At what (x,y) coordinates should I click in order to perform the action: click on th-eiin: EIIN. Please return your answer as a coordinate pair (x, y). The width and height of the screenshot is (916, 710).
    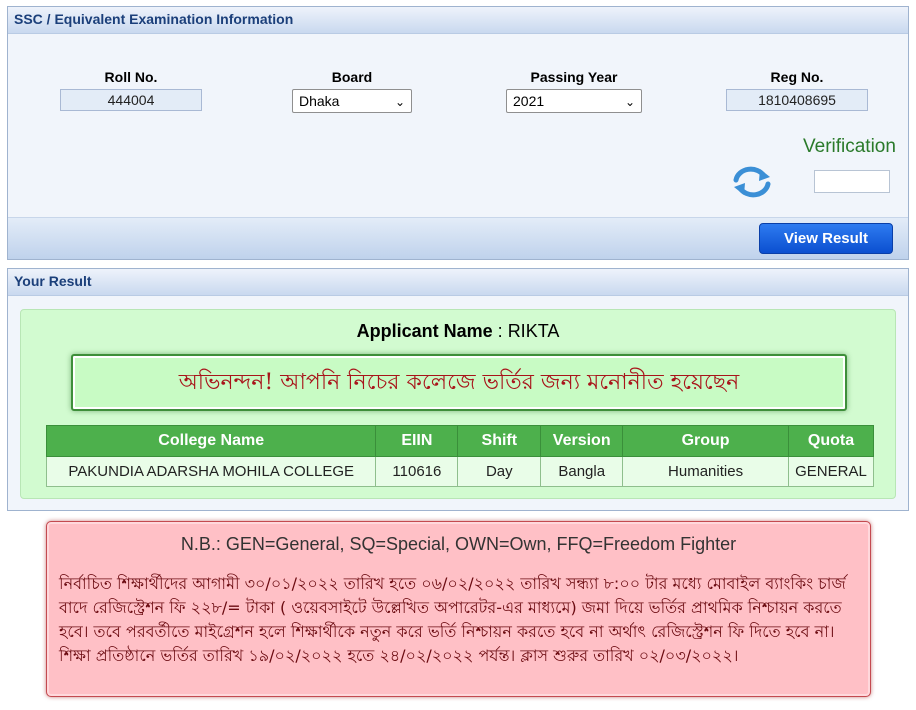
    Looking at the image, I should click on (417, 441).